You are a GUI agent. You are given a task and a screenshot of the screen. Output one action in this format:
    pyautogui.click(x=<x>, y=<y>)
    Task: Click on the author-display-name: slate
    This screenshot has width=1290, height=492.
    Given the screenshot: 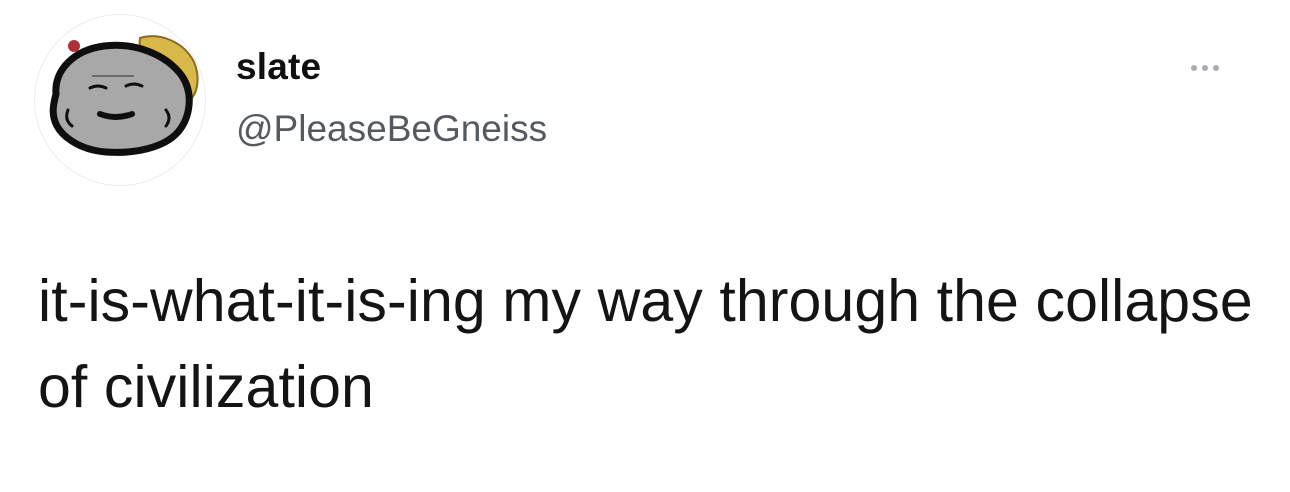 What is the action you would take?
    pyautogui.click(x=278, y=67)
    